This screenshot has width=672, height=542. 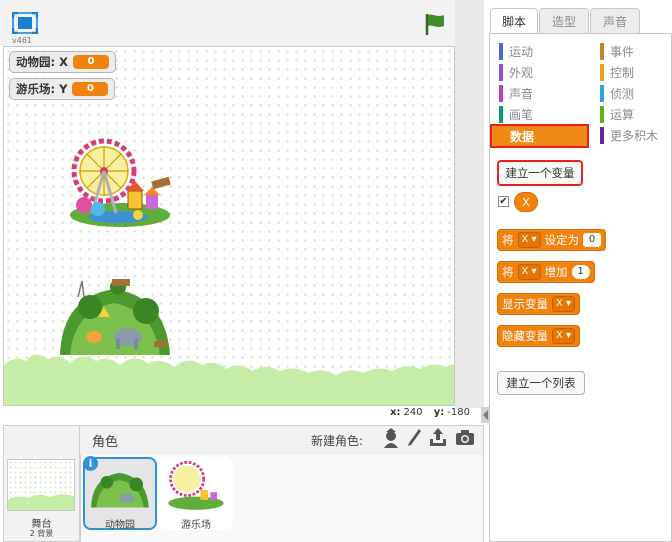 I want to click on fullscreen-icon, so click(x=25, y=23).